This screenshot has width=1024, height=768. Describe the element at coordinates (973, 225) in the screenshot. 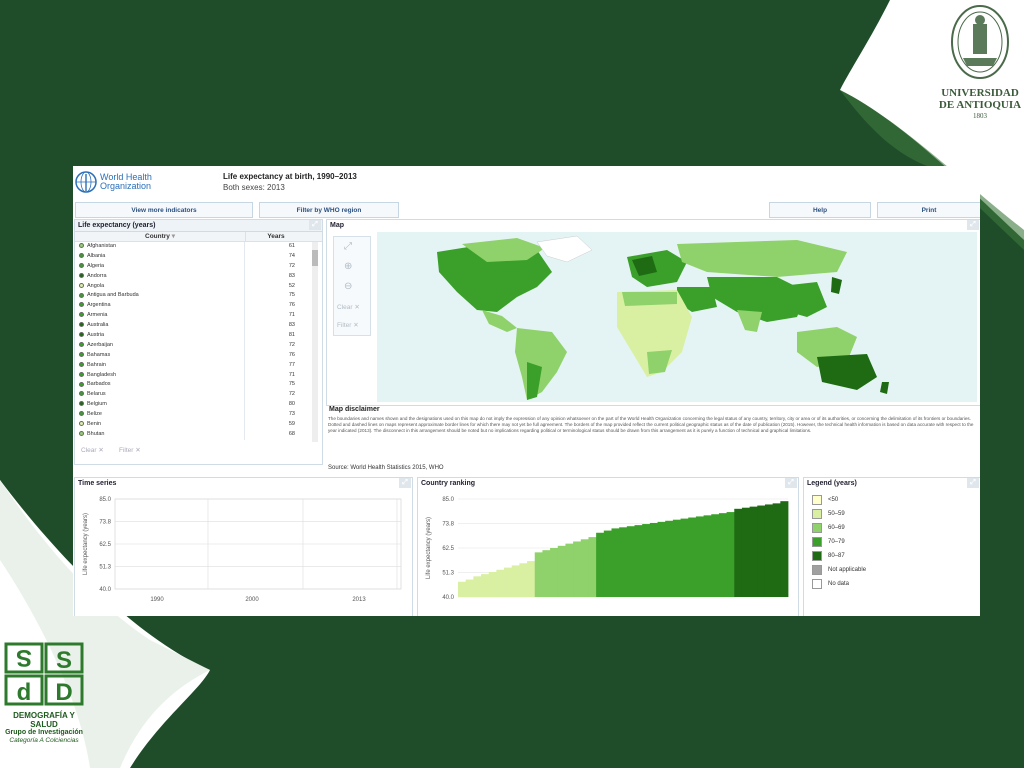

I see `map-expand-icon: ⤢` at that location.